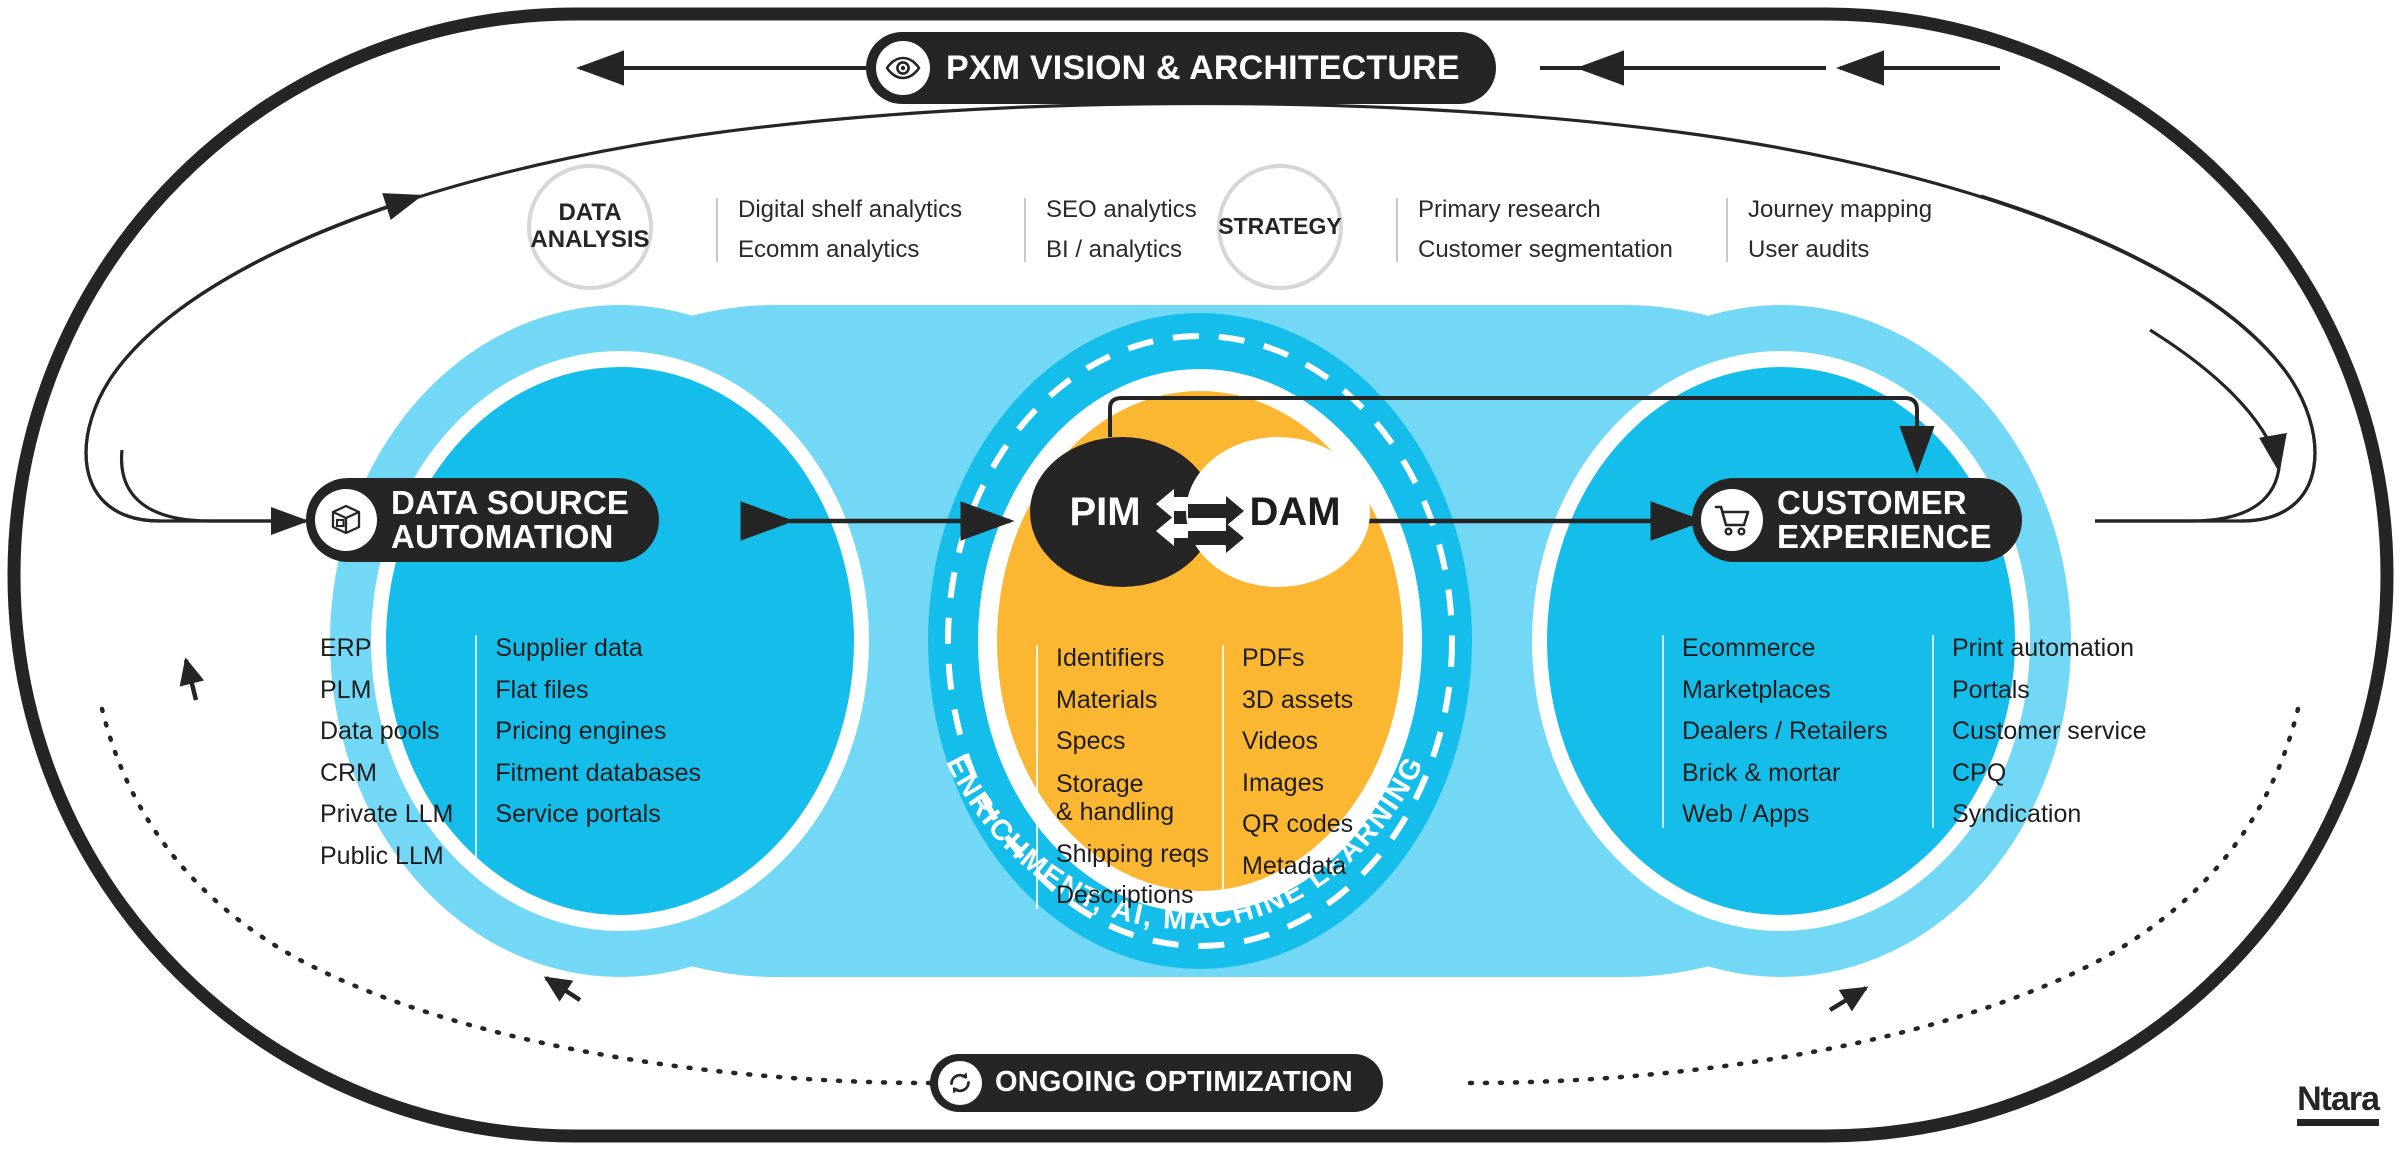  I want to click on pim-dam-exchange-arrows, so click(1200, 521).